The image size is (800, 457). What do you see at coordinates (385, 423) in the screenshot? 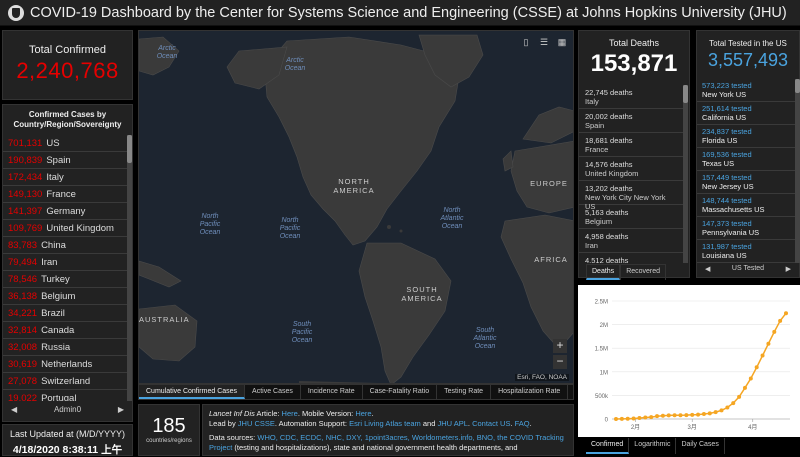
I see `esri-link: Esri Living Atlas team` at bounding box center [385, 423].